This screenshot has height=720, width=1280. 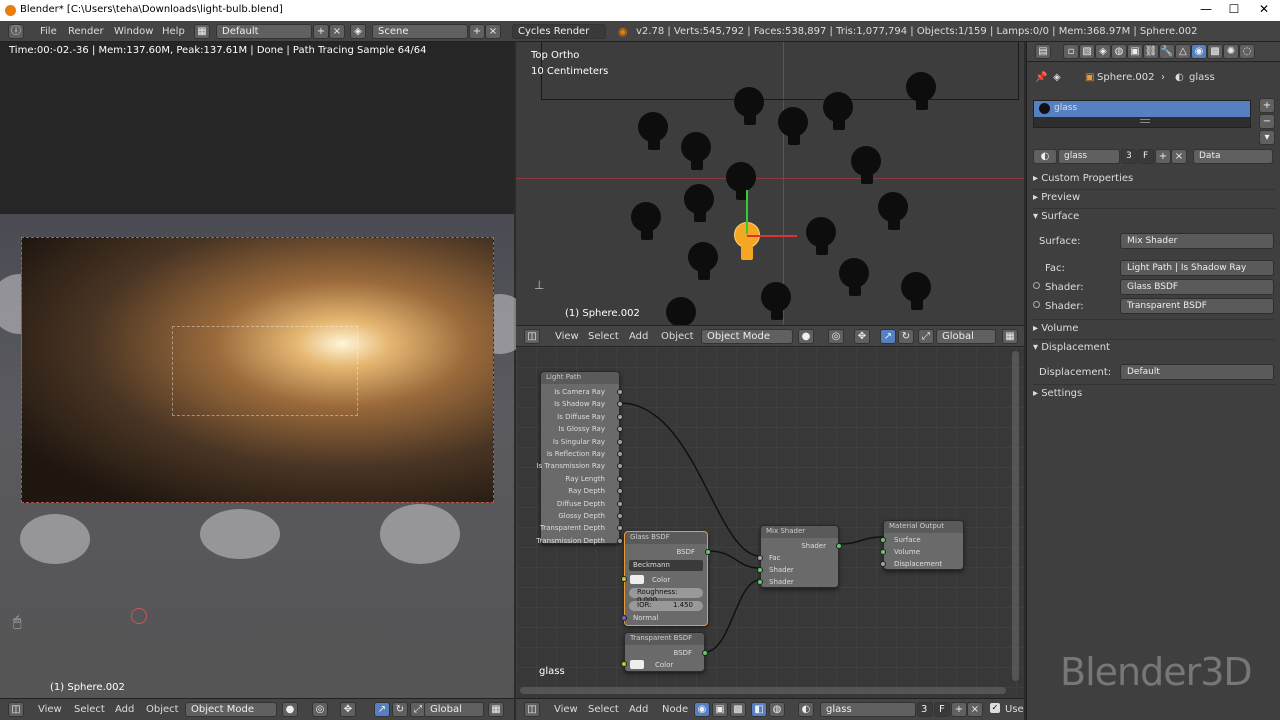 I want to click on layers-tab-icon: ▧, so click(x=1087, y=51).